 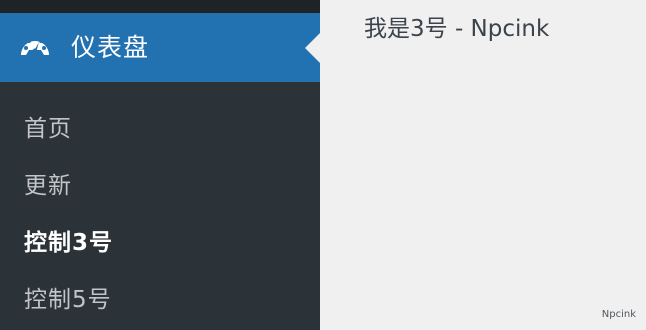 What do you see at coordinates (35, 48) in the screenshot?
I see `dashboard-gauge-icon` at bounding box center [35, 48].